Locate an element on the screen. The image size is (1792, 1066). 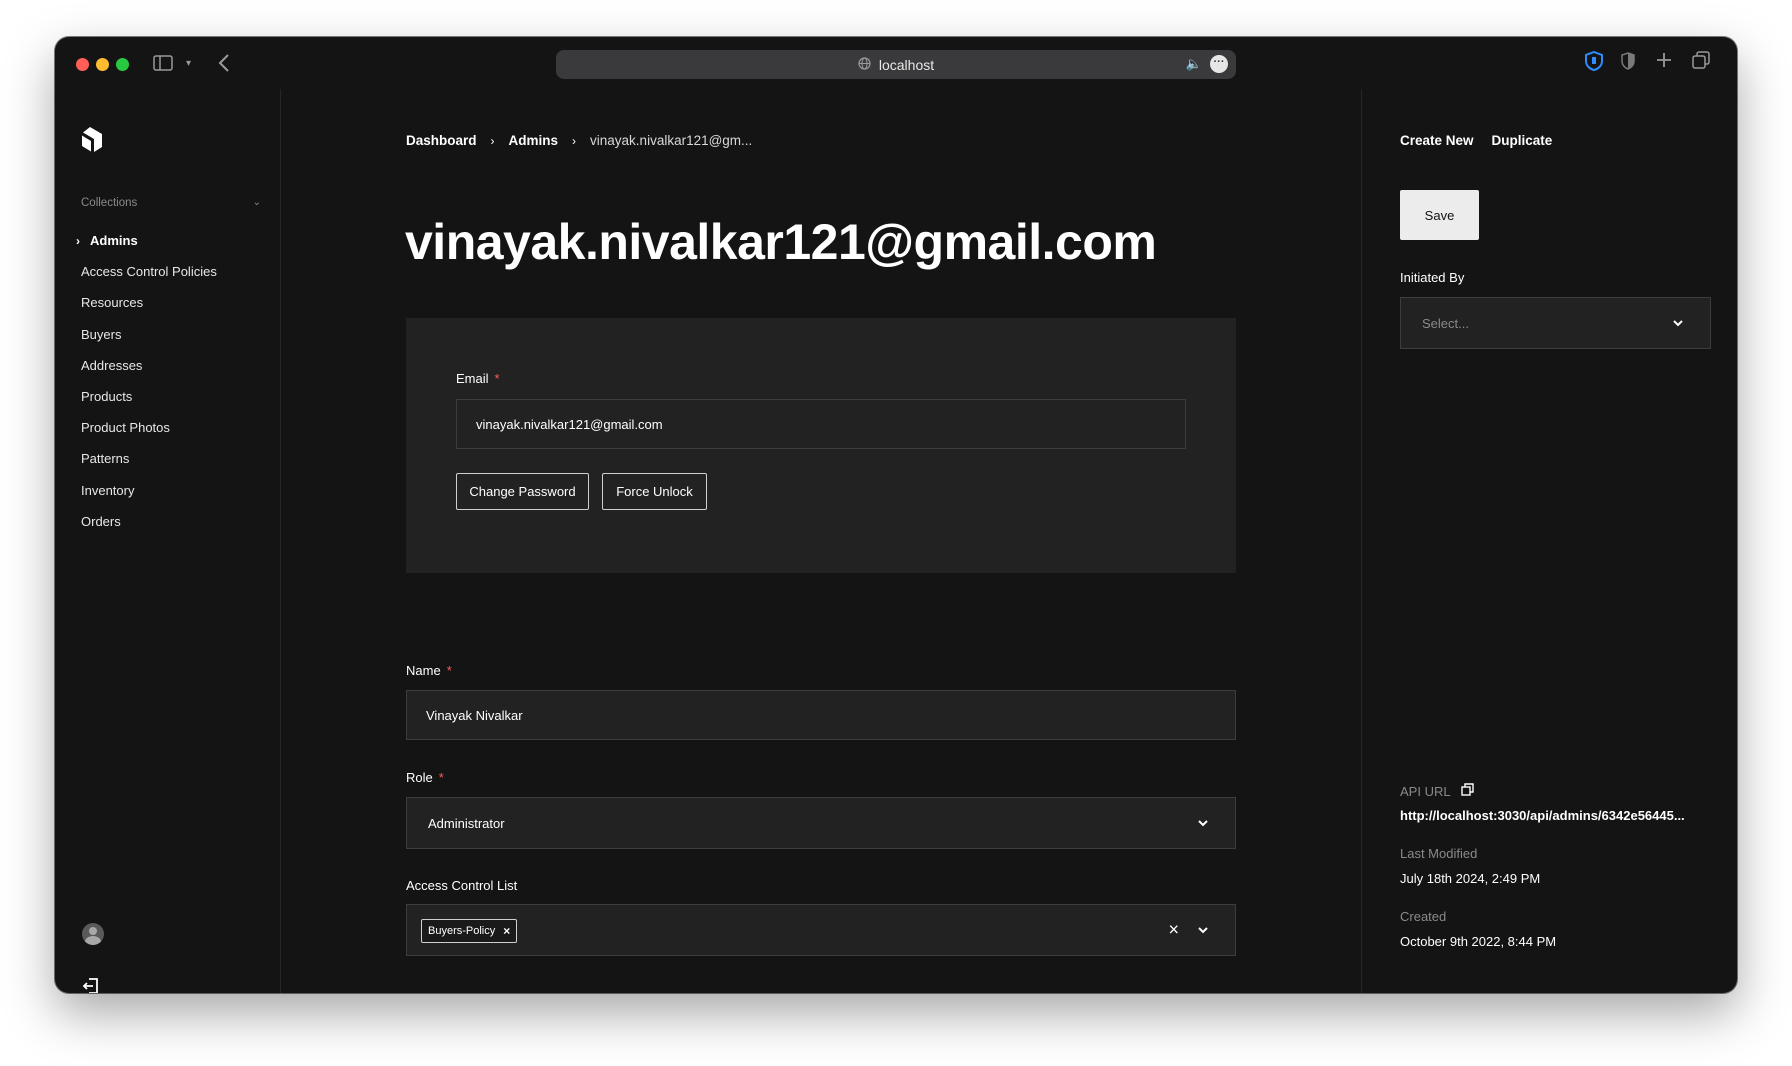
last-modified-label: Last Modified is located at coordinates (1439, 853).